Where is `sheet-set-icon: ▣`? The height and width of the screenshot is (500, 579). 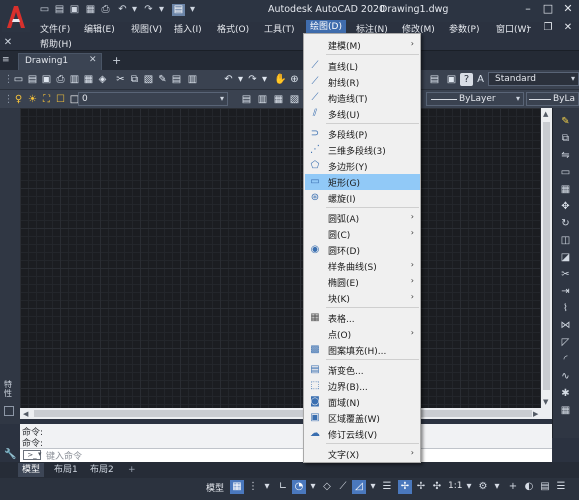
sheet-set-icon: ▣ is located at coordinates (451, 79).